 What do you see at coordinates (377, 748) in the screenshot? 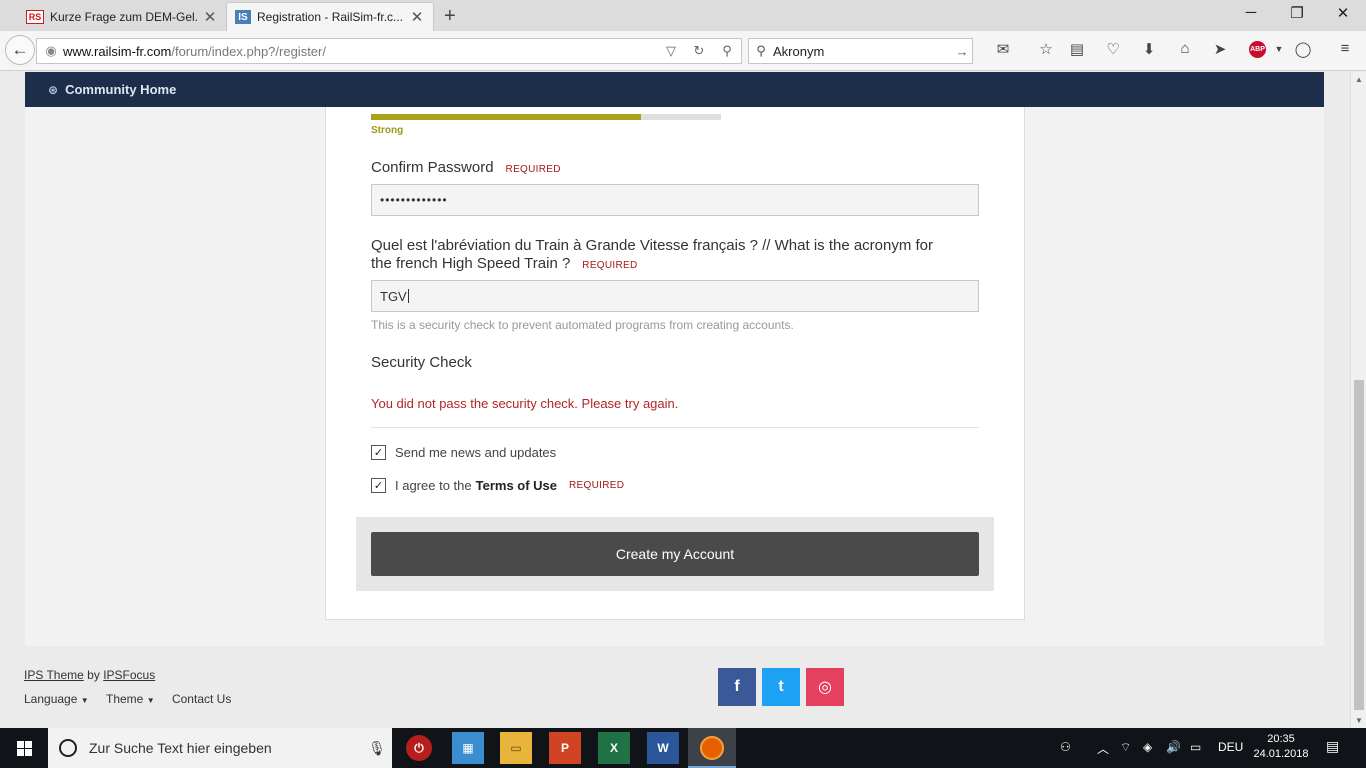
I see `microphone-icon: 🎙` at bounding box center [377, 748].